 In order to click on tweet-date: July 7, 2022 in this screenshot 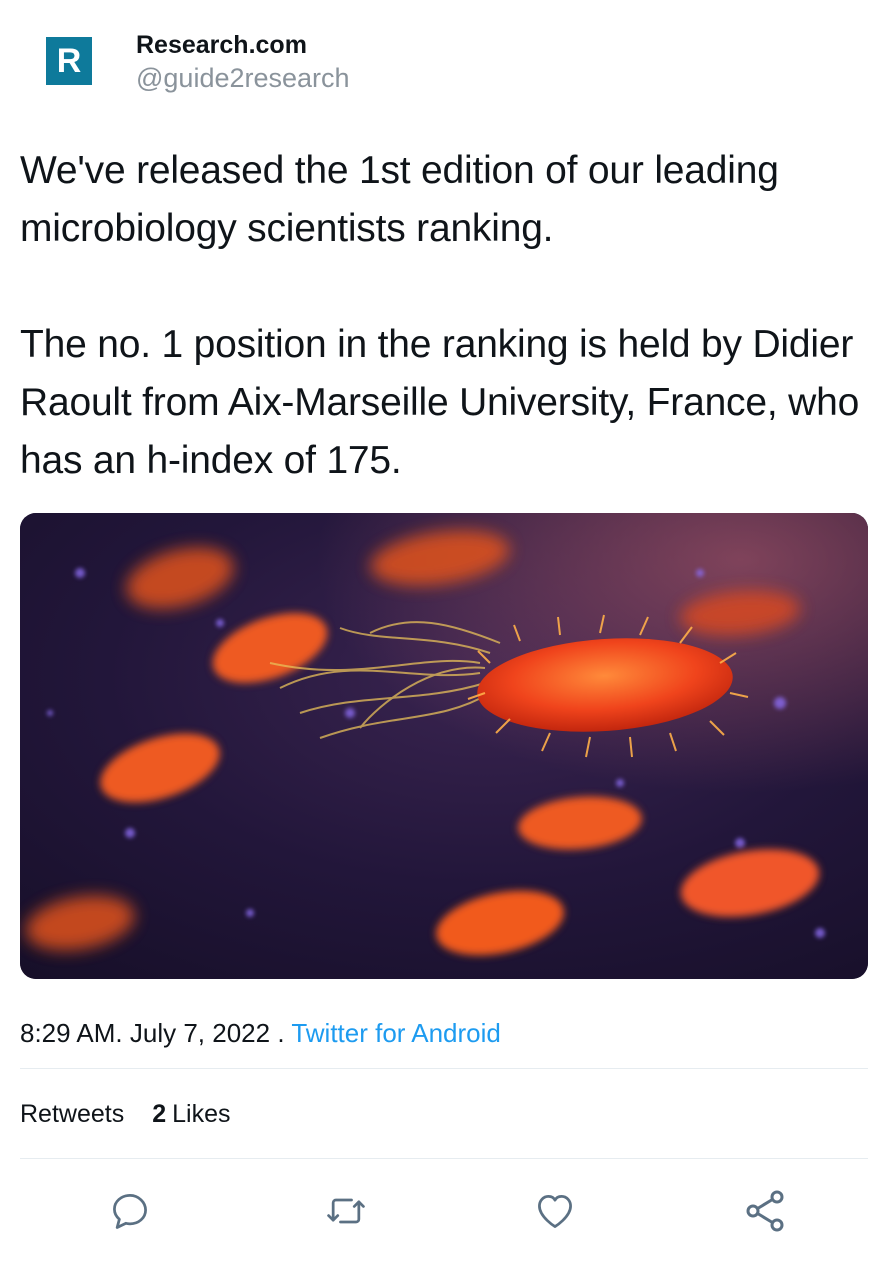, I will do `click(200, 1033)`.